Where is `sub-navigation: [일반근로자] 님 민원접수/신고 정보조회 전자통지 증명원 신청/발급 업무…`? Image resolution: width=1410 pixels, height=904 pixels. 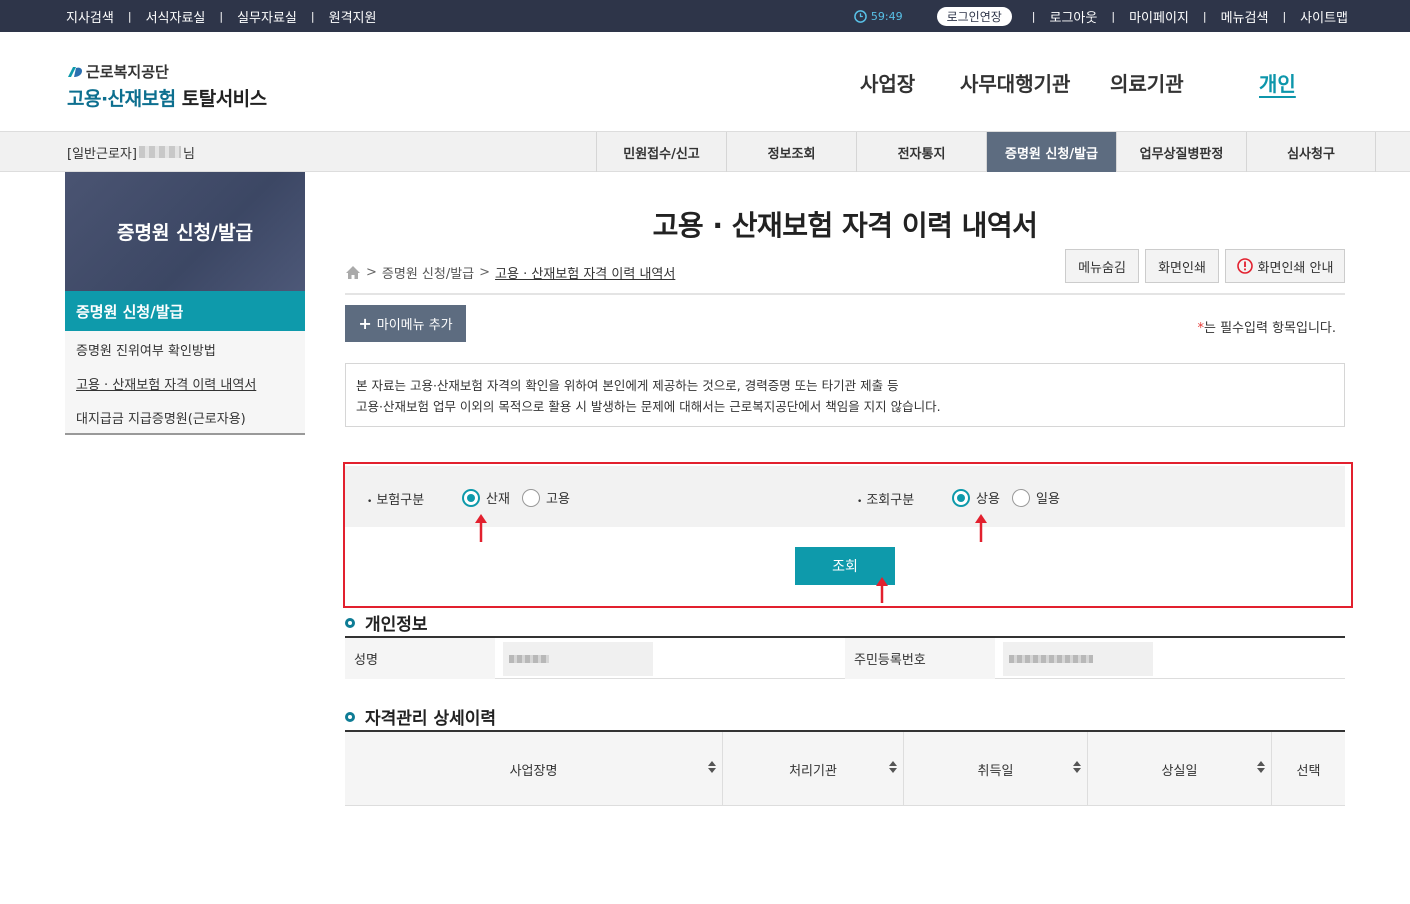 sub-navigation: [일반근로자] 님 민원접수/신고 정보조회 전자통지 증명원 신청/발급 업무… is located at coordinates (705, 152).